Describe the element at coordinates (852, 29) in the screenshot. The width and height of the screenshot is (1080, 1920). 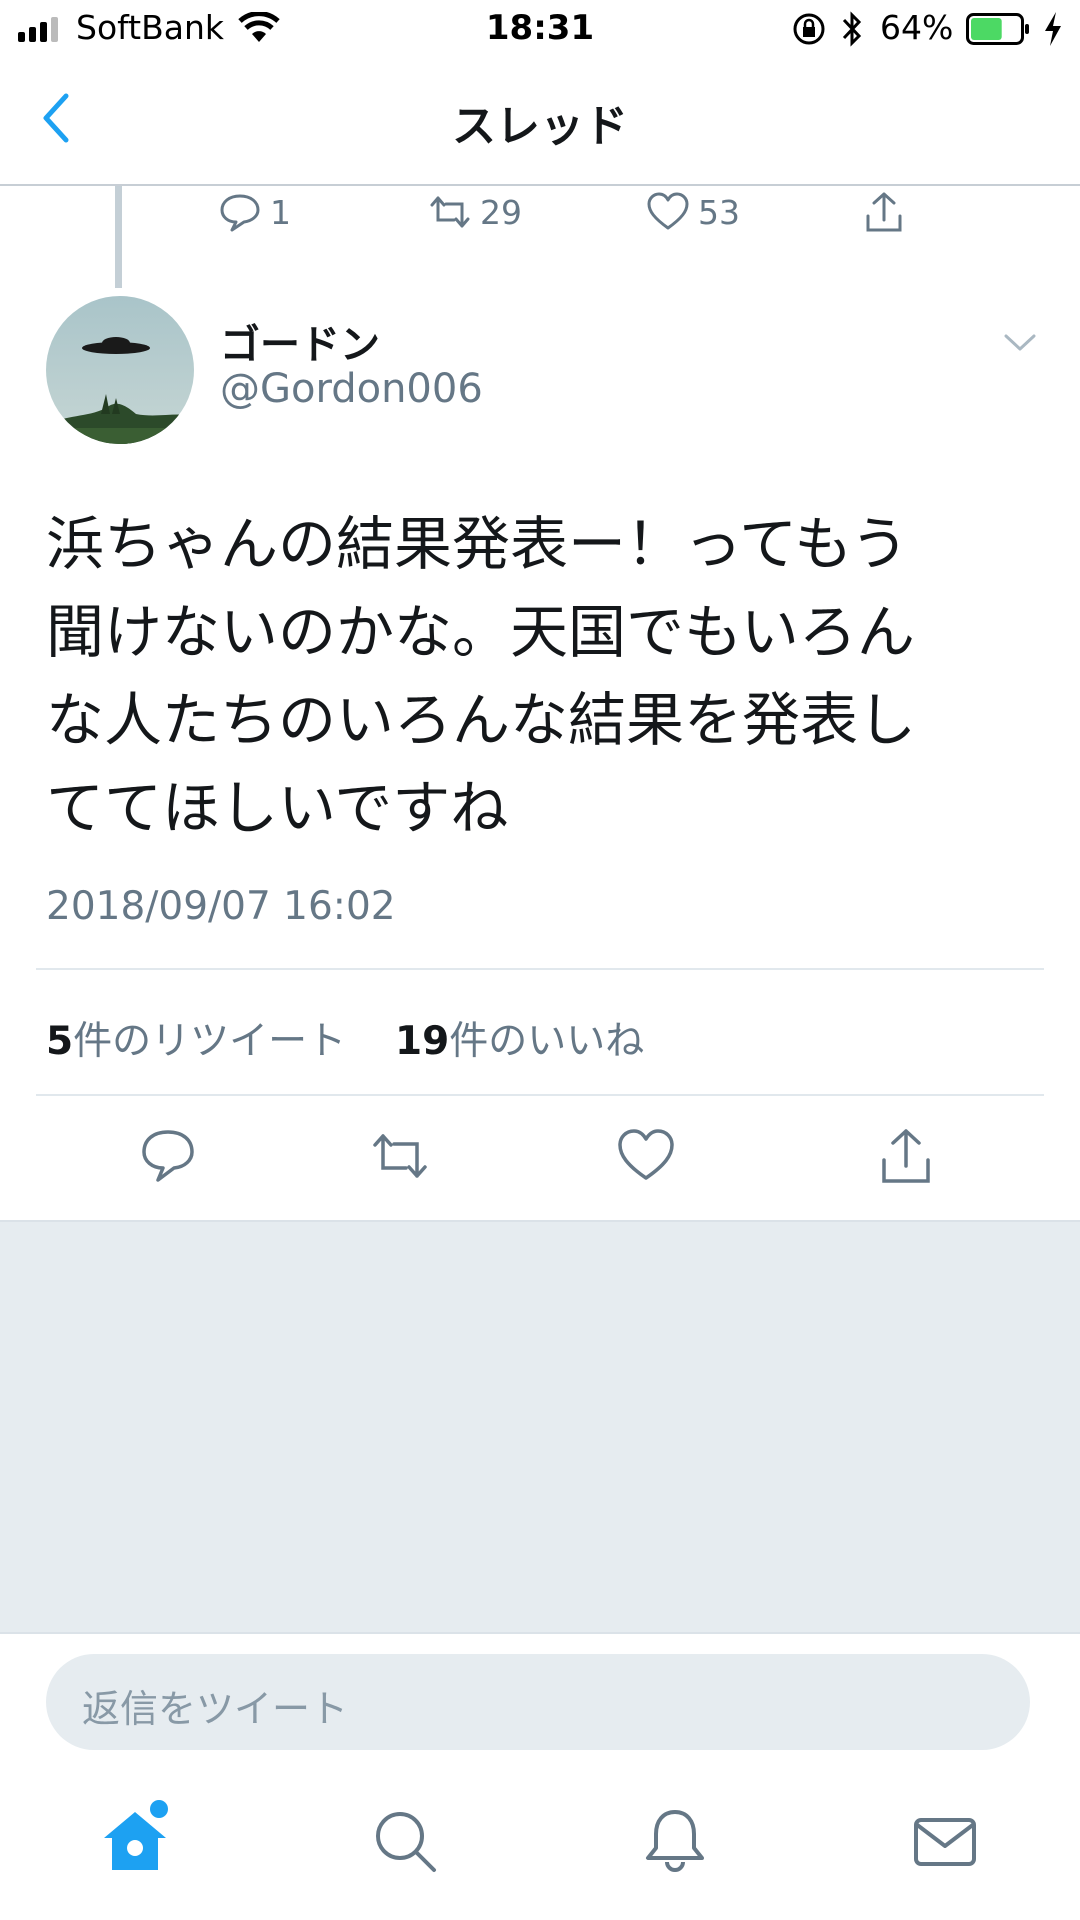
I see `bluetooth-icon` at that location.